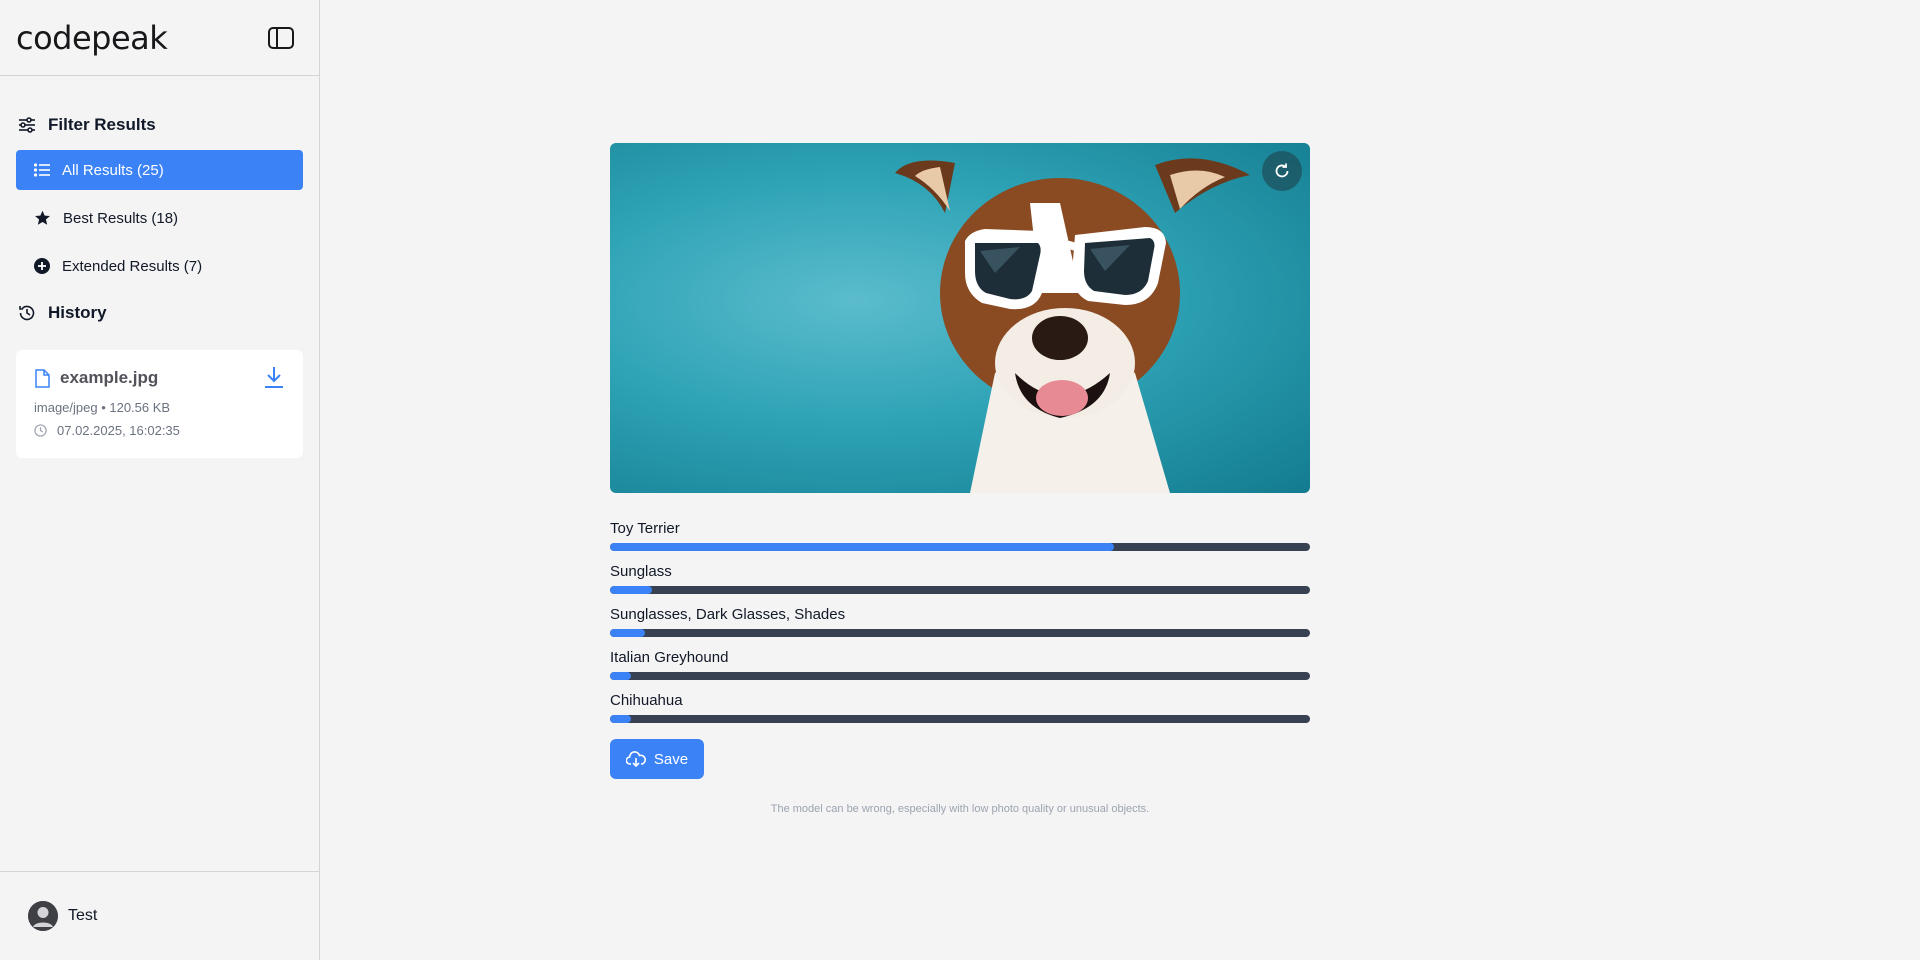 Image resolution: width=1920 pixels, height=960 pixels. Describe the element at coordinates (960, 578) in the screenshot. I see `result-item: Sunglass` at that location.